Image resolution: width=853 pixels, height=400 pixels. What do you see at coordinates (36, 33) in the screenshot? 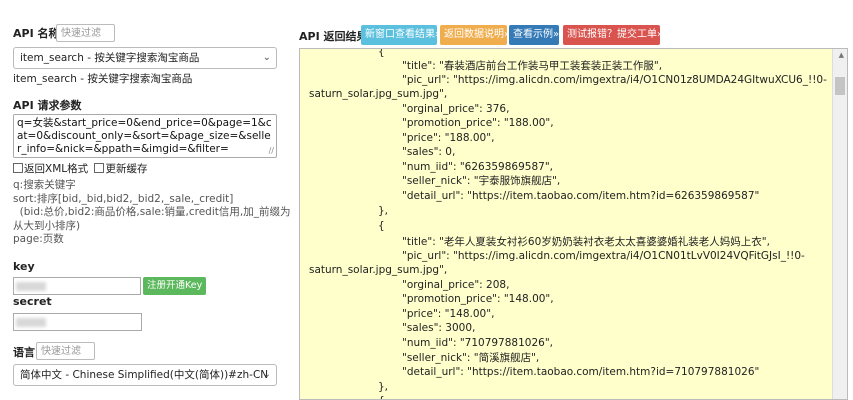
I see `api-name-label: API 名称` at bounding box center [36, 33].